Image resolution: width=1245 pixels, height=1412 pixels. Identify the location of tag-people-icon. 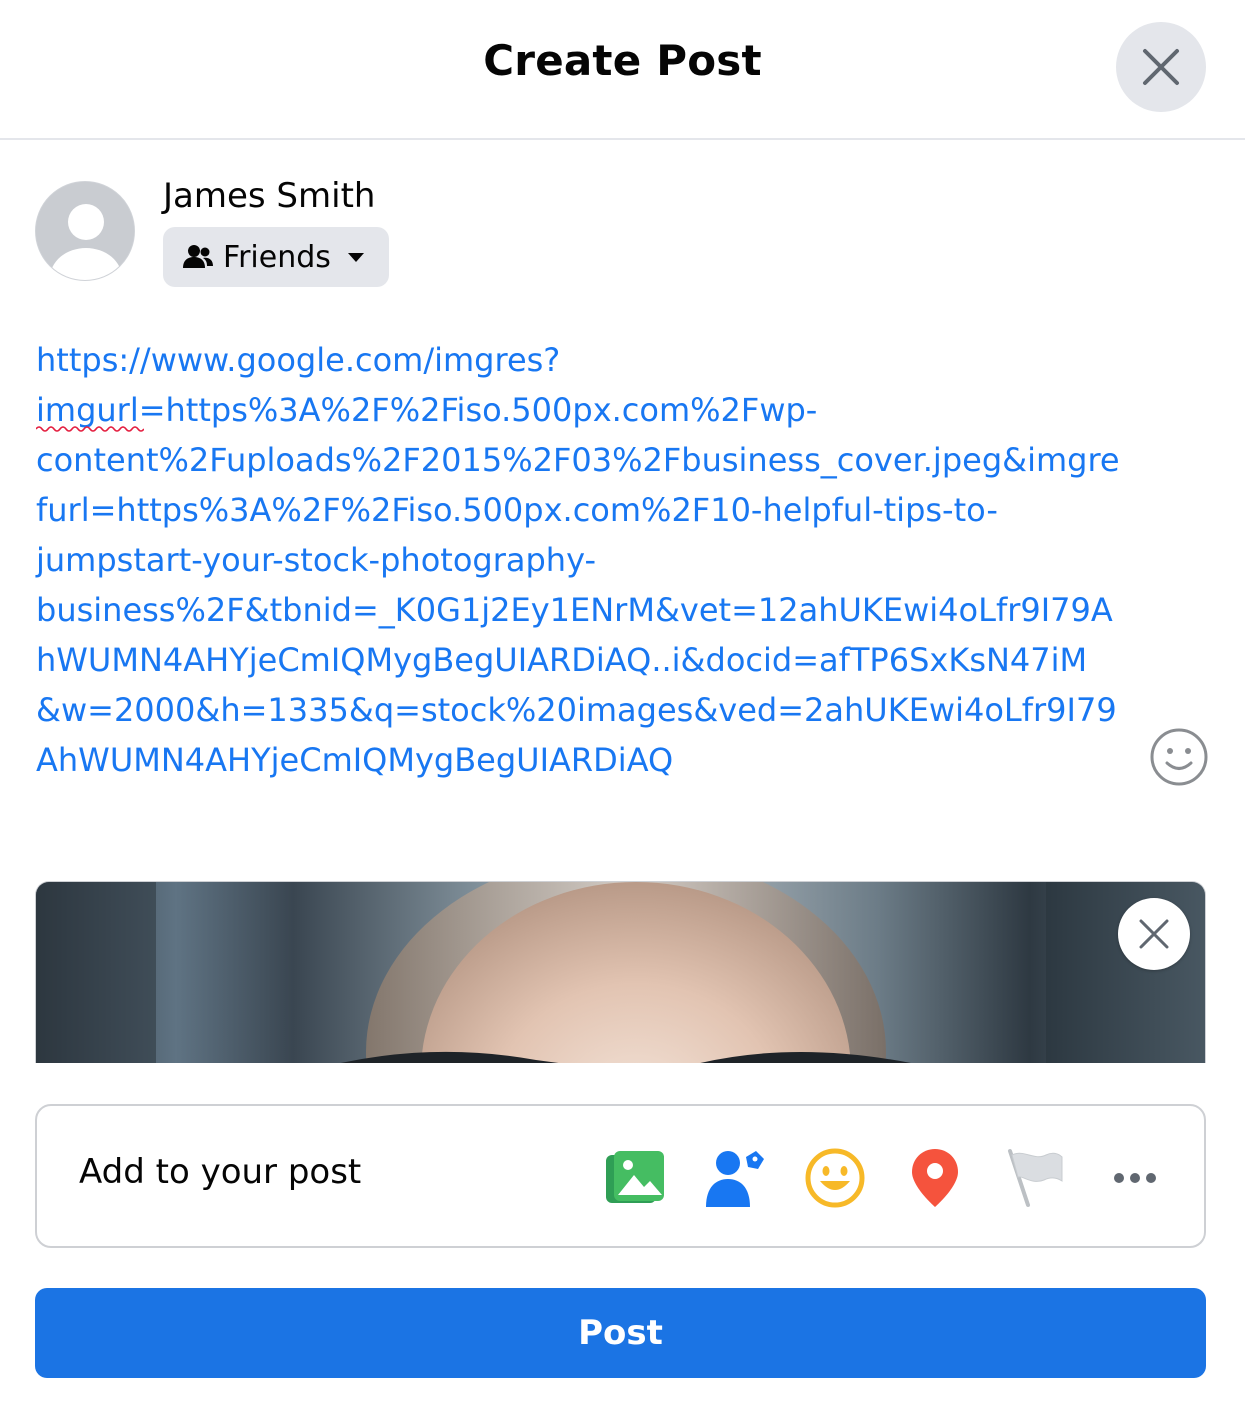
(735, 1179).